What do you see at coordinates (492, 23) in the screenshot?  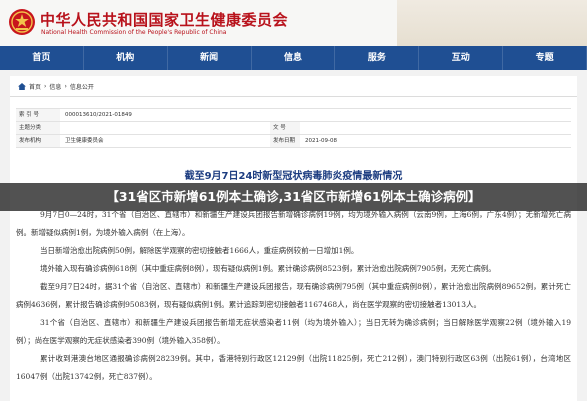 I see `header-decoration` at bounding box center [492, 23].